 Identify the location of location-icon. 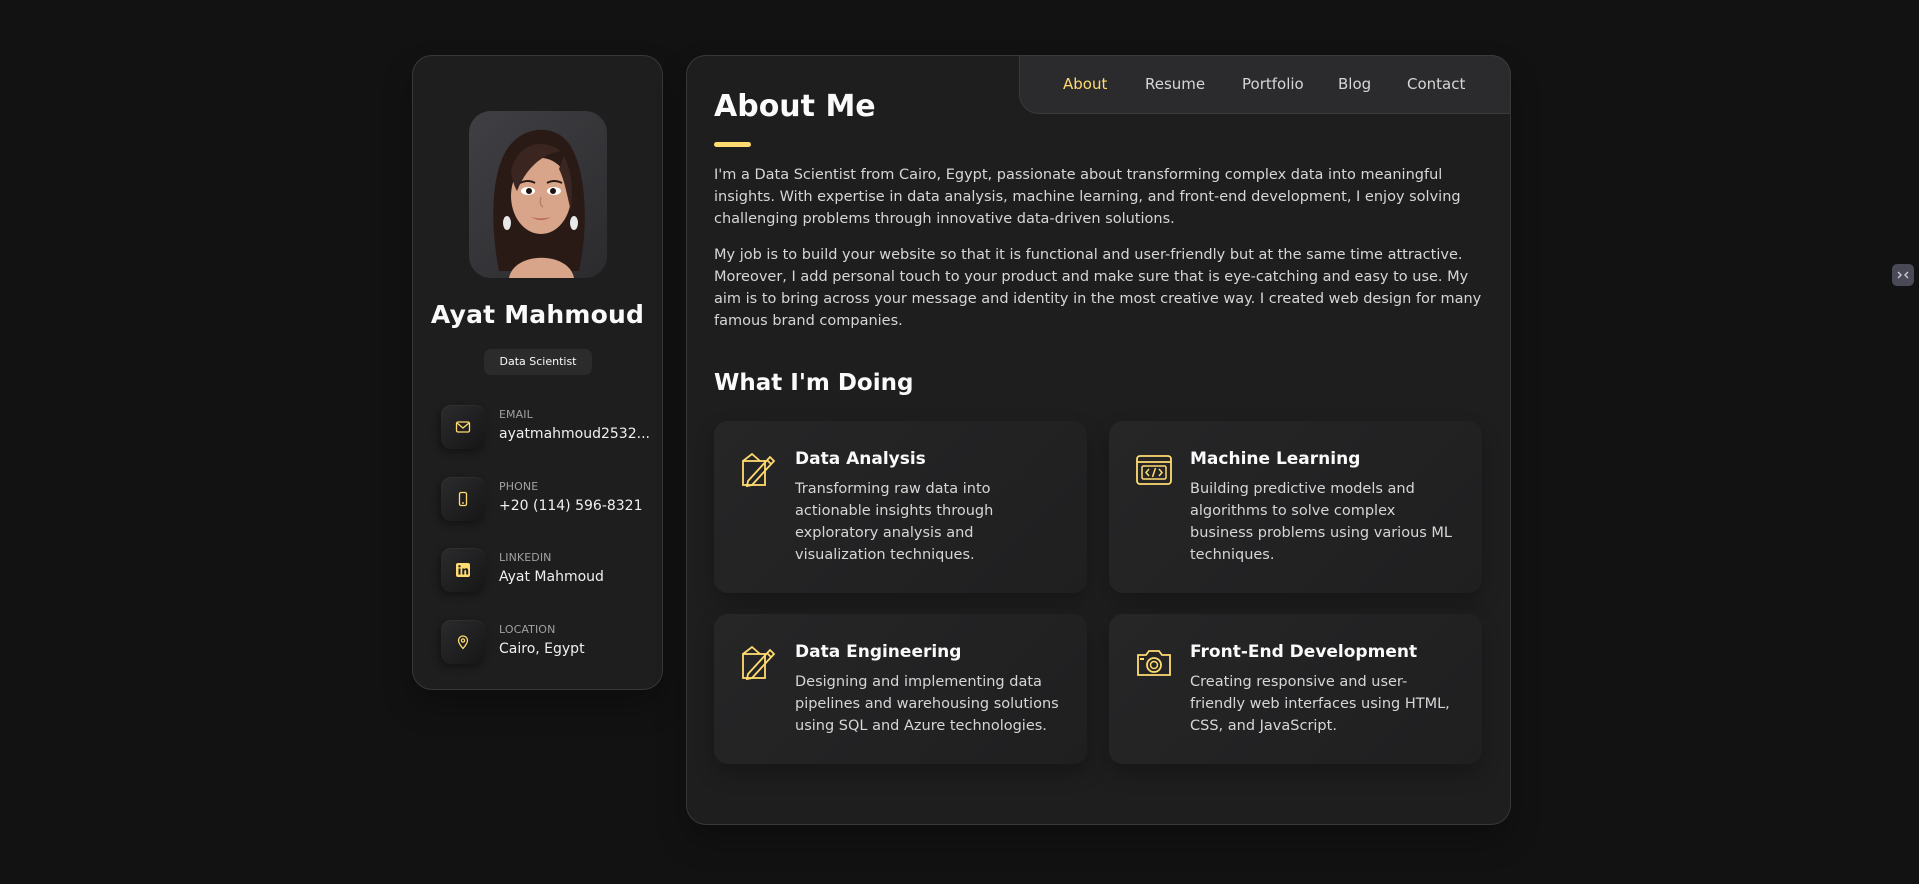
(463, 642).